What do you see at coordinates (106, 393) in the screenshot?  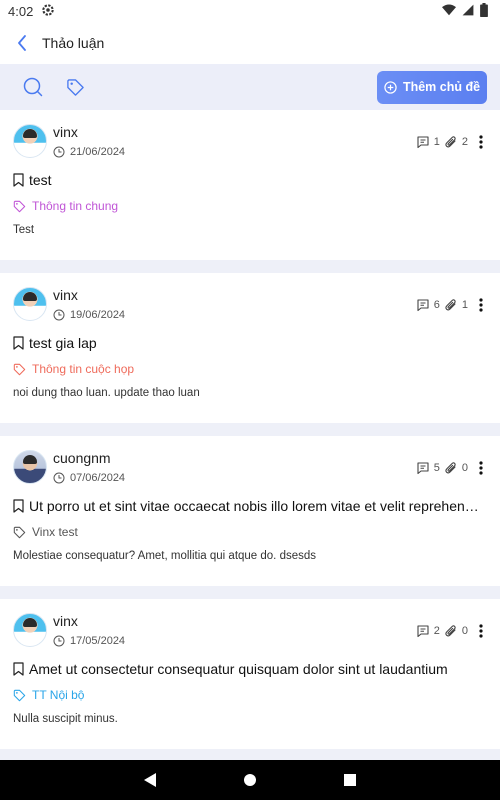 I see `topic-description: noi dung thao luan. update thao luan` at bounding box center [106, 393].